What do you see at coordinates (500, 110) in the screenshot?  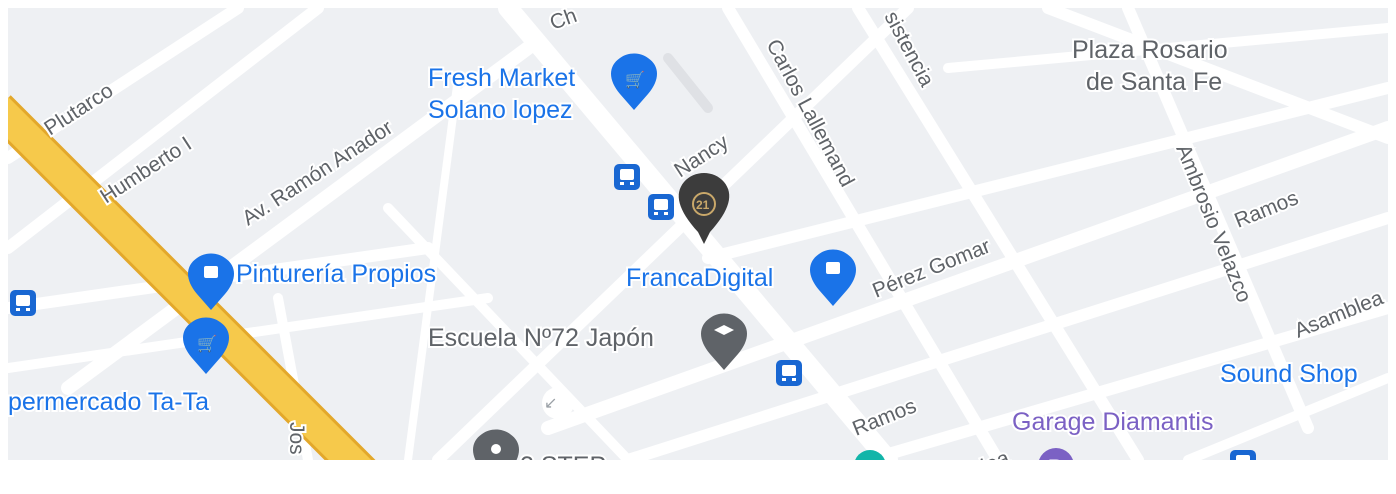 I see `poi-label-fresh-market-2: Solano lopez` at bounding box center [500, 110].